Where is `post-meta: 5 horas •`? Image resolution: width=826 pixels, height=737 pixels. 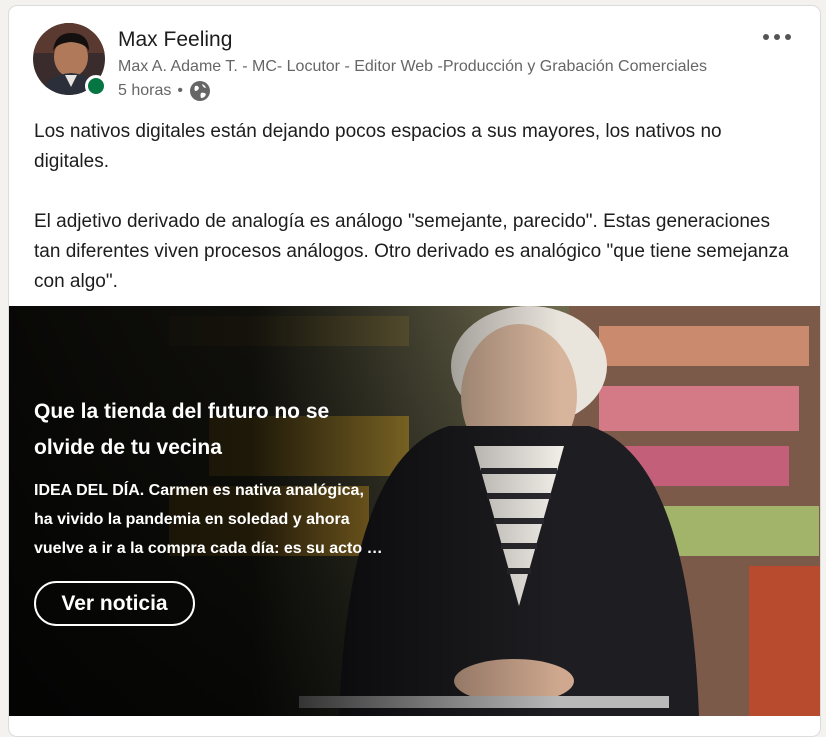 post-meta: 5 horas • is located at coordinates (164, 91).